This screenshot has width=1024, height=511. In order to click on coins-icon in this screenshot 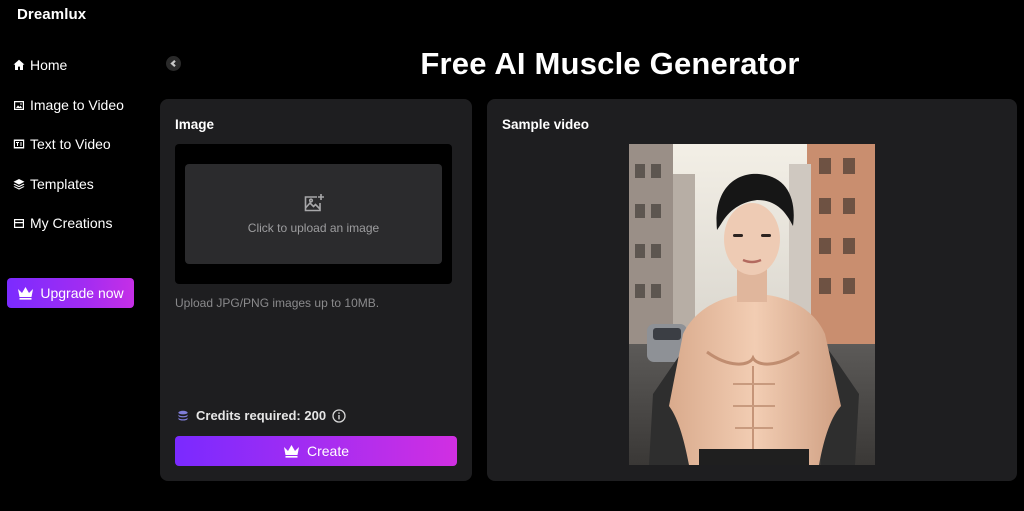, I will do `click(183, 415)`.